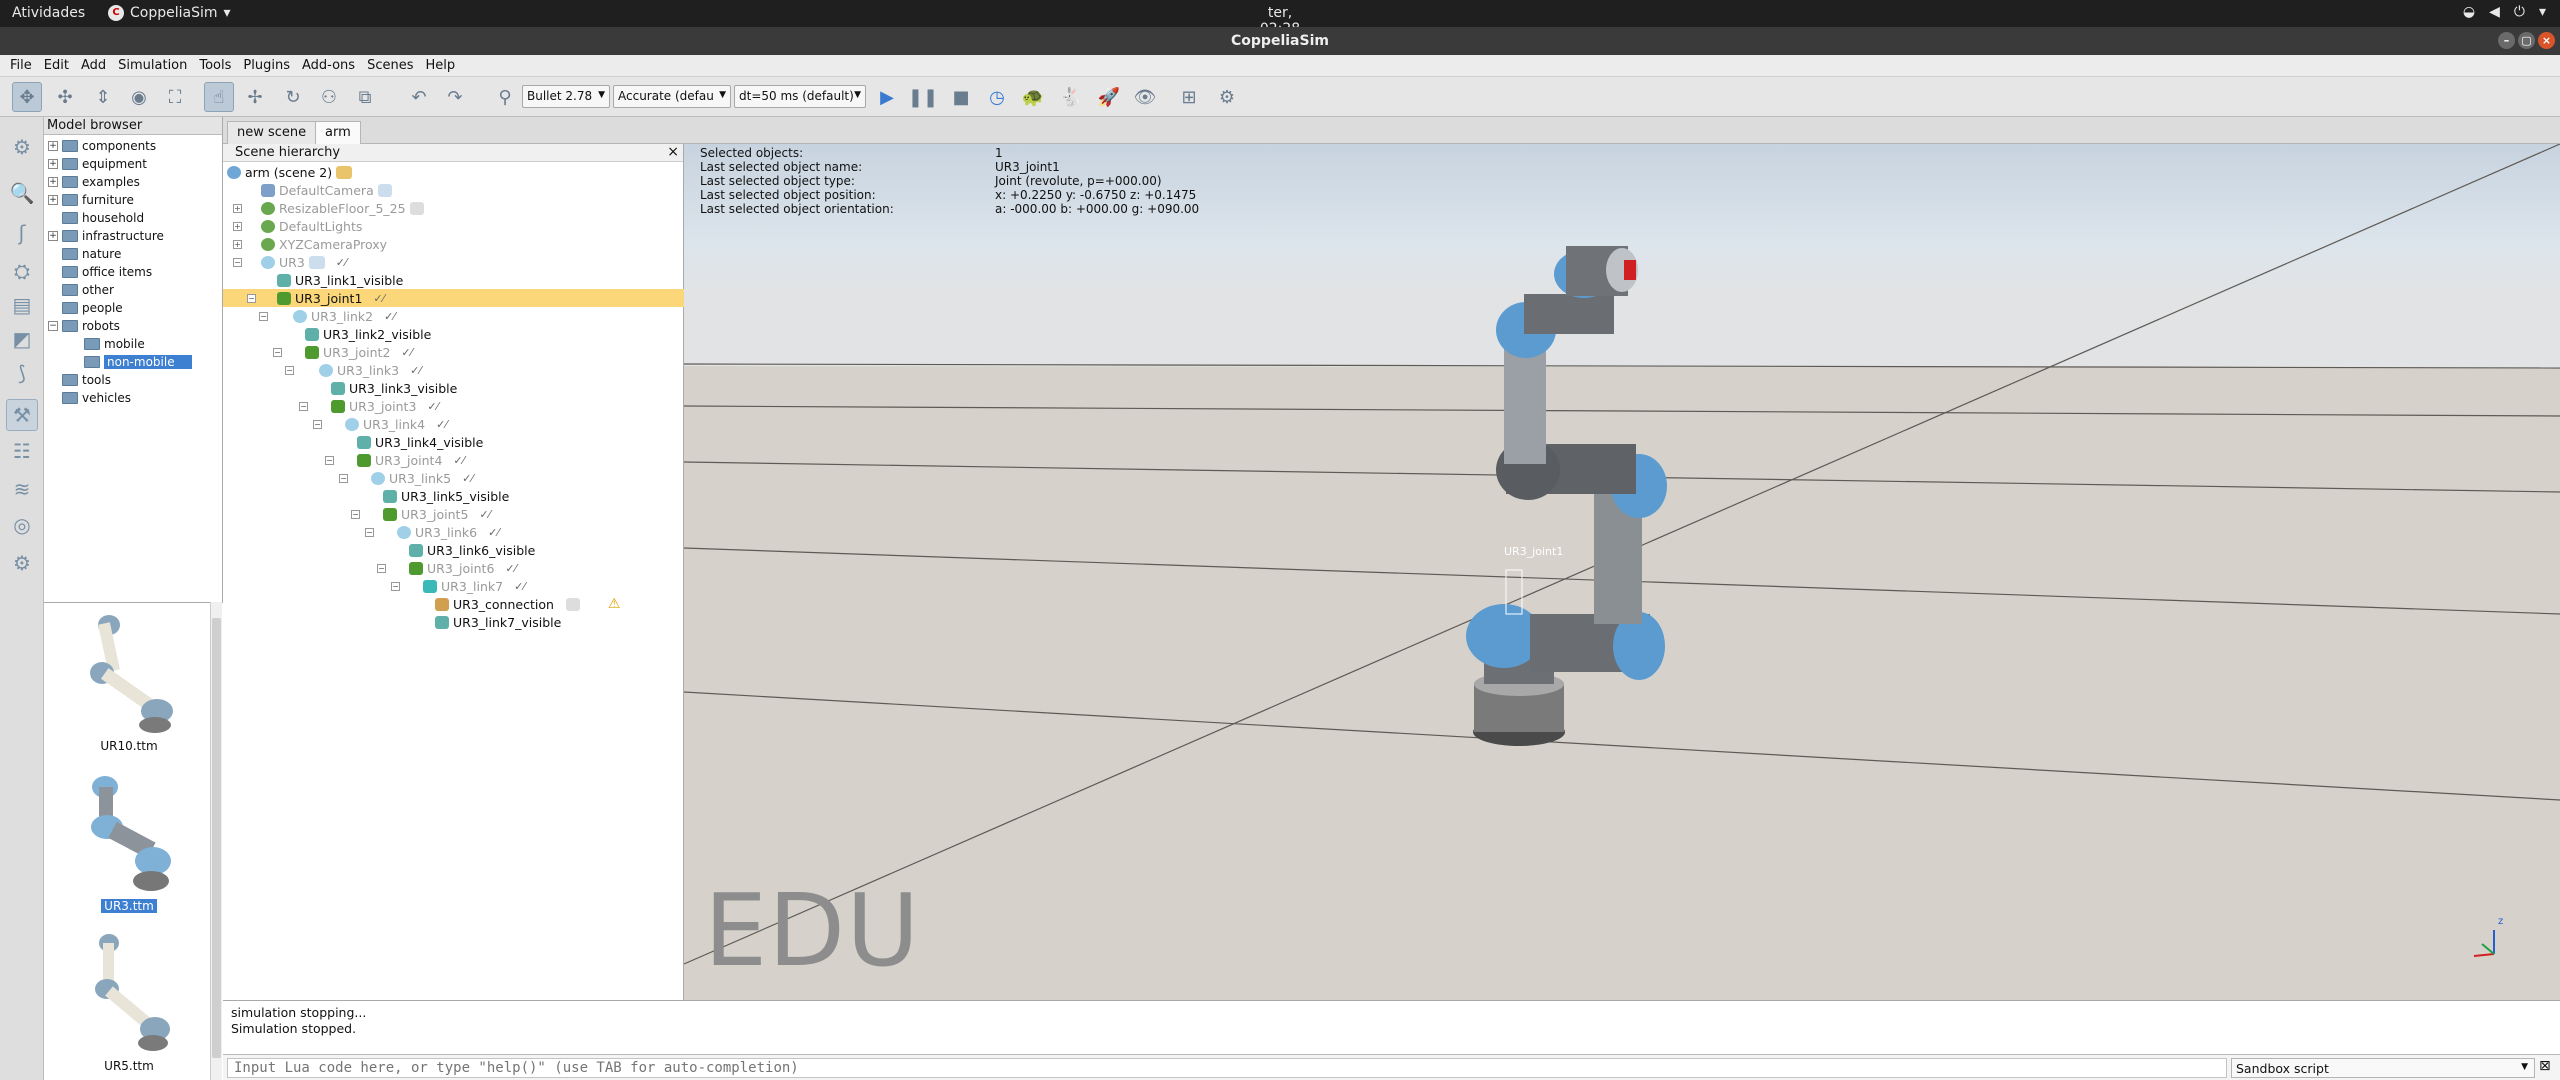  Describe the element at coordinates (453, 442) in the screenshot. I see `hierarchy-item: UR3_link4_visible` at that location.